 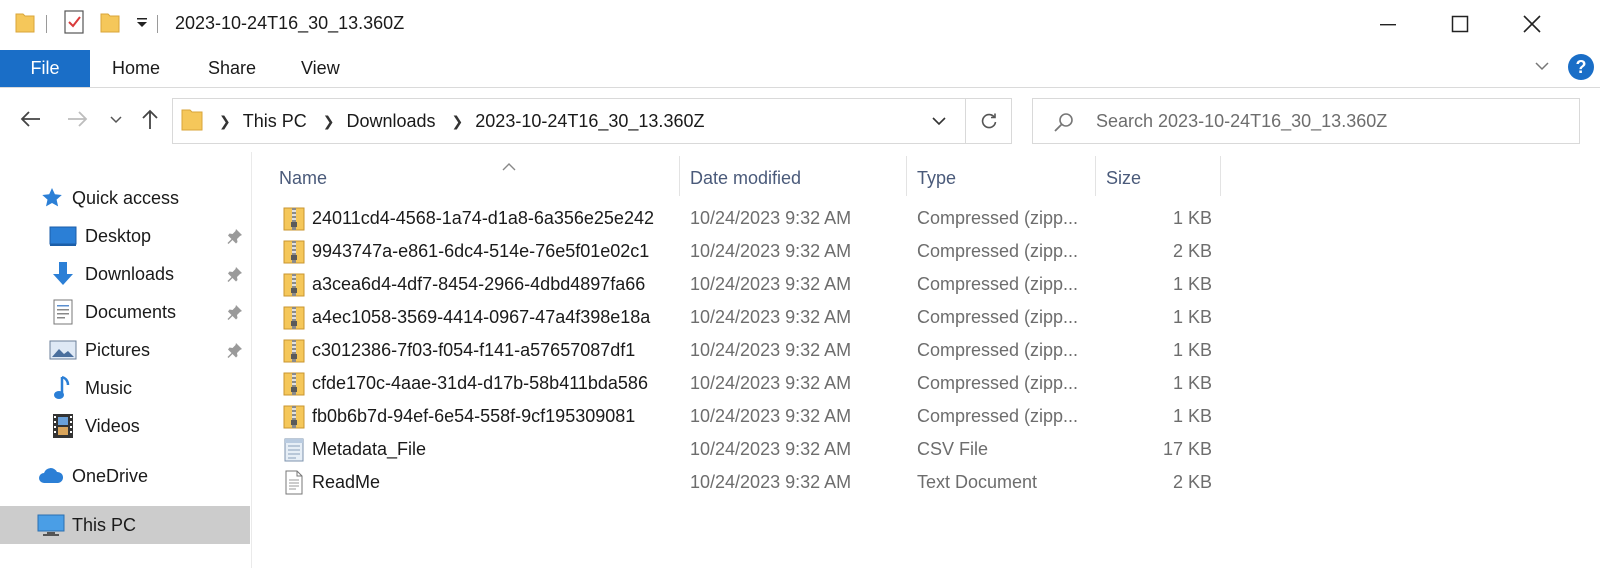 What do you see at coordinates (125, 476) in the screenshot?
I see `sidebar-item-onedrive: OneDrive` at bounding box center [125, 476].